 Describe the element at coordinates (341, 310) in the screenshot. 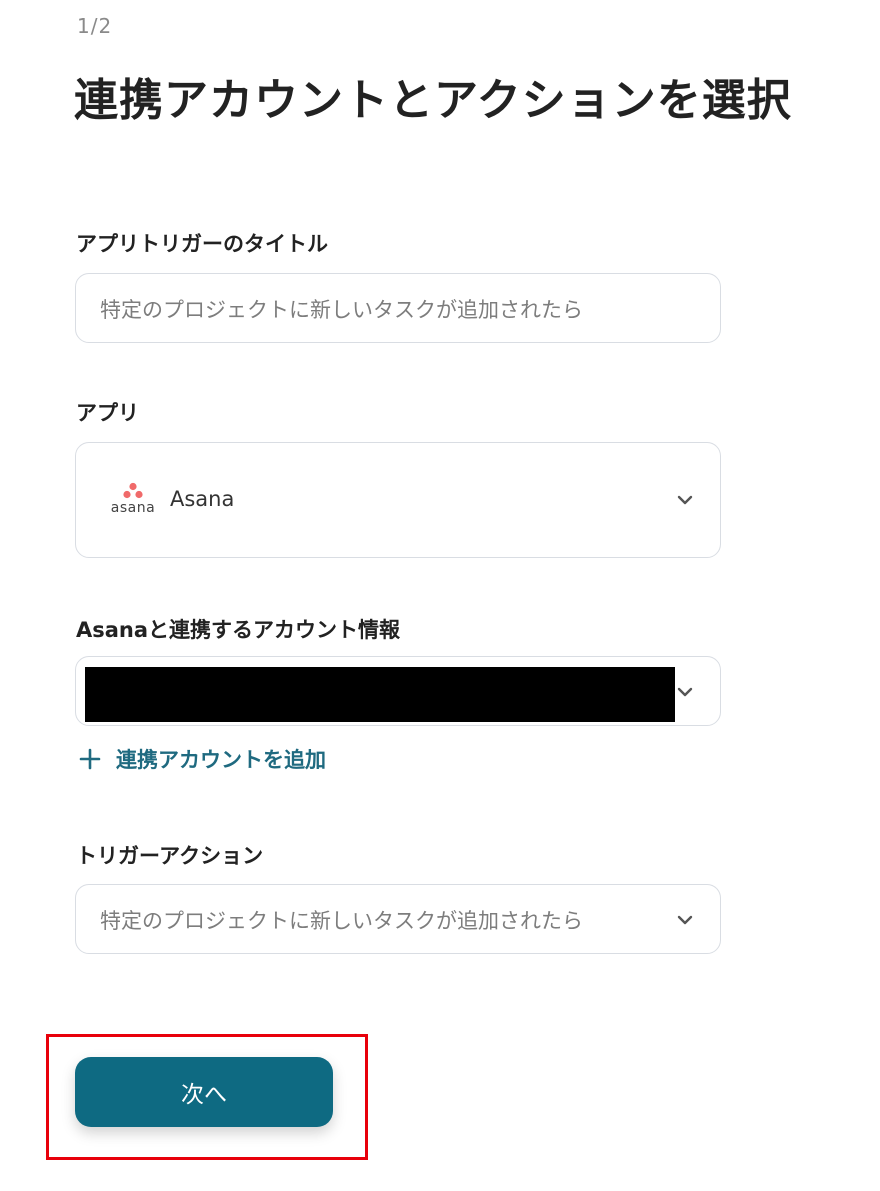

I see `trigger-title-value: 特定のプロジェクトに新しいタスクが追加されたら` at that location.